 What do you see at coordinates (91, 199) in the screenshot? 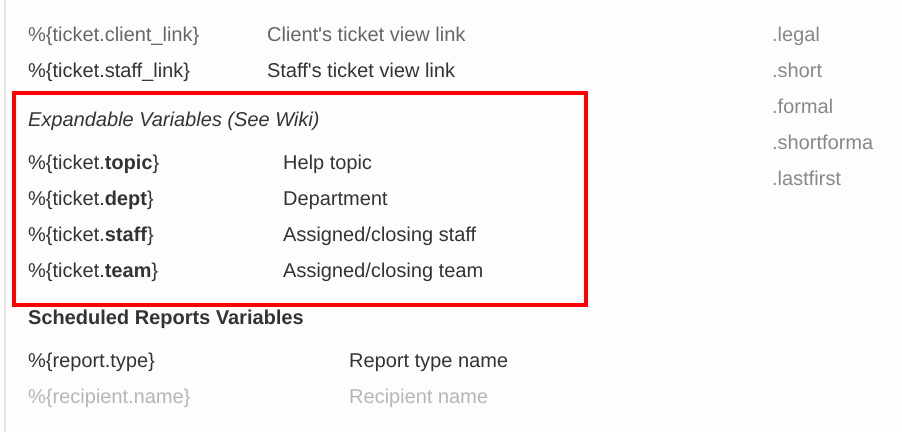
I see `variable-name: %{ticket.dept}` at bounding box center [91, 199].